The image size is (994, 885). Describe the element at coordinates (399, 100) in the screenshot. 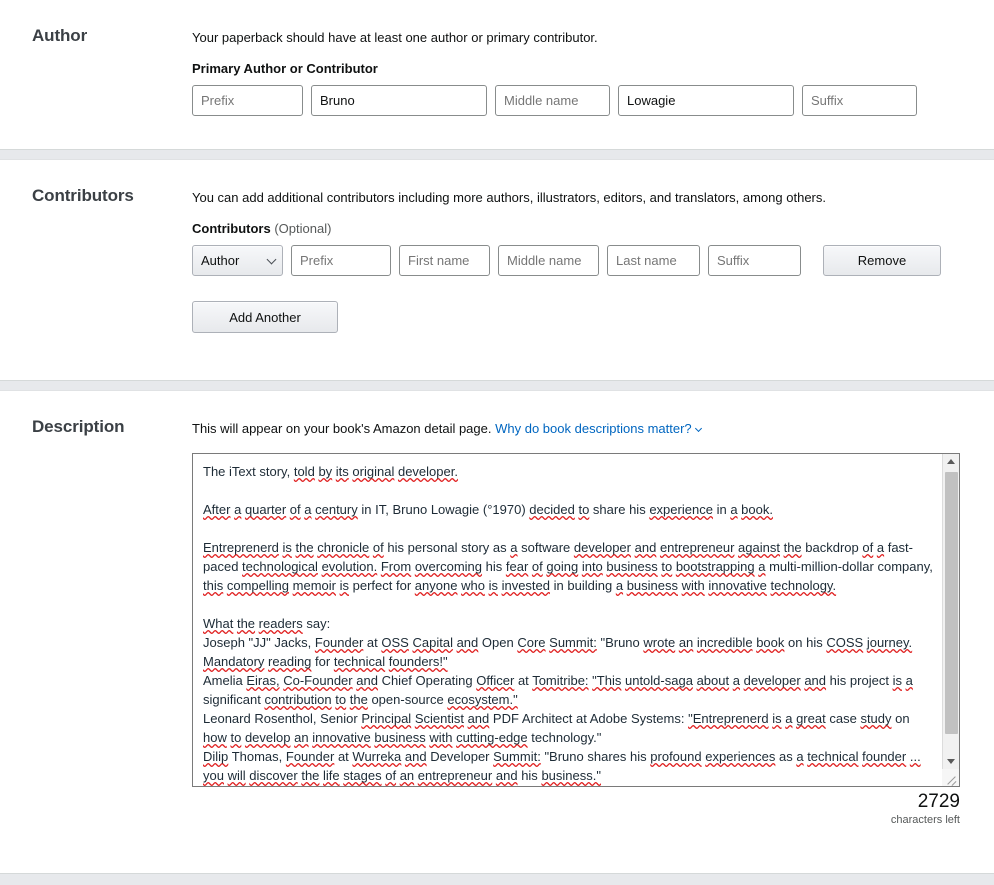

I see `author-first-name-input` at that location.